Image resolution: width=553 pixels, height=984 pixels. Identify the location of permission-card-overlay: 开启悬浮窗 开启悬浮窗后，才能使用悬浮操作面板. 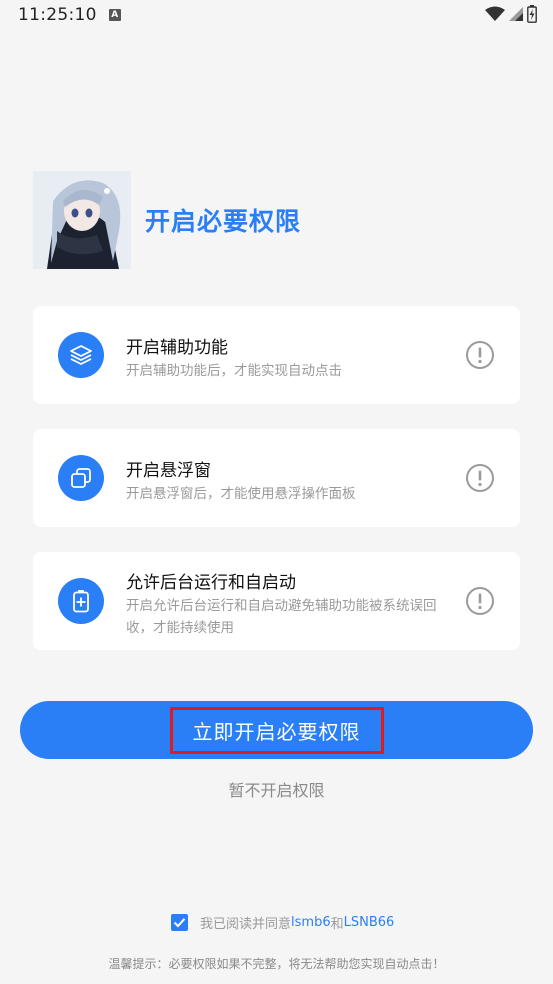
(276, 478).